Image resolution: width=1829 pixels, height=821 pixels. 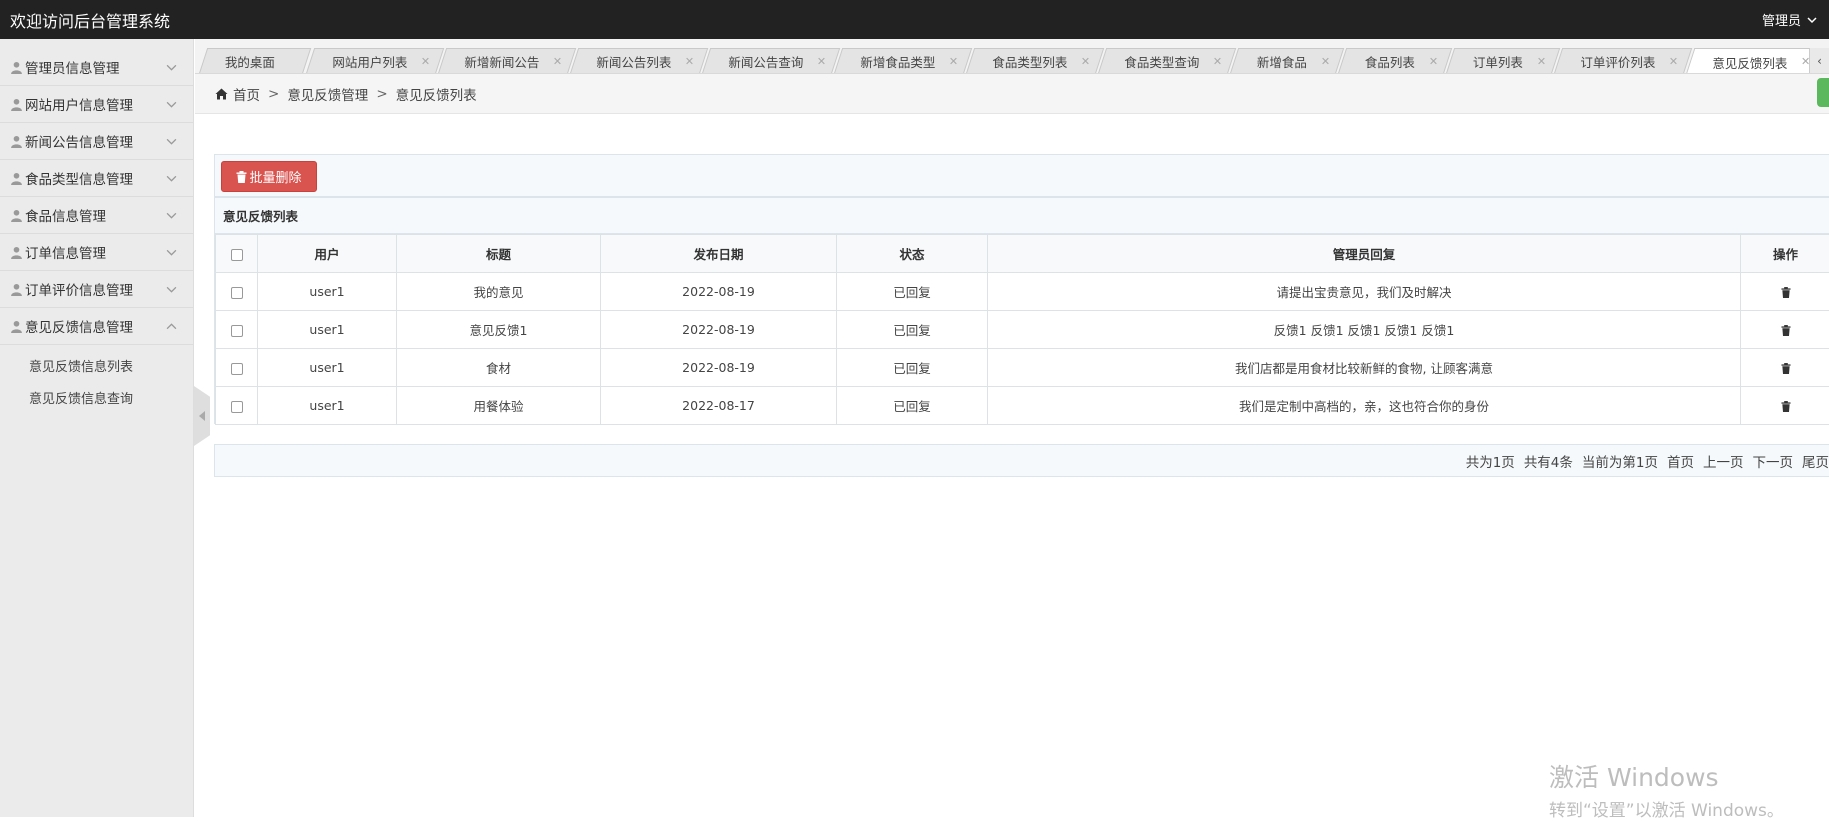 I want to click on app-title: 欢迎访问后台管理系统, so click(x=90, y=20).